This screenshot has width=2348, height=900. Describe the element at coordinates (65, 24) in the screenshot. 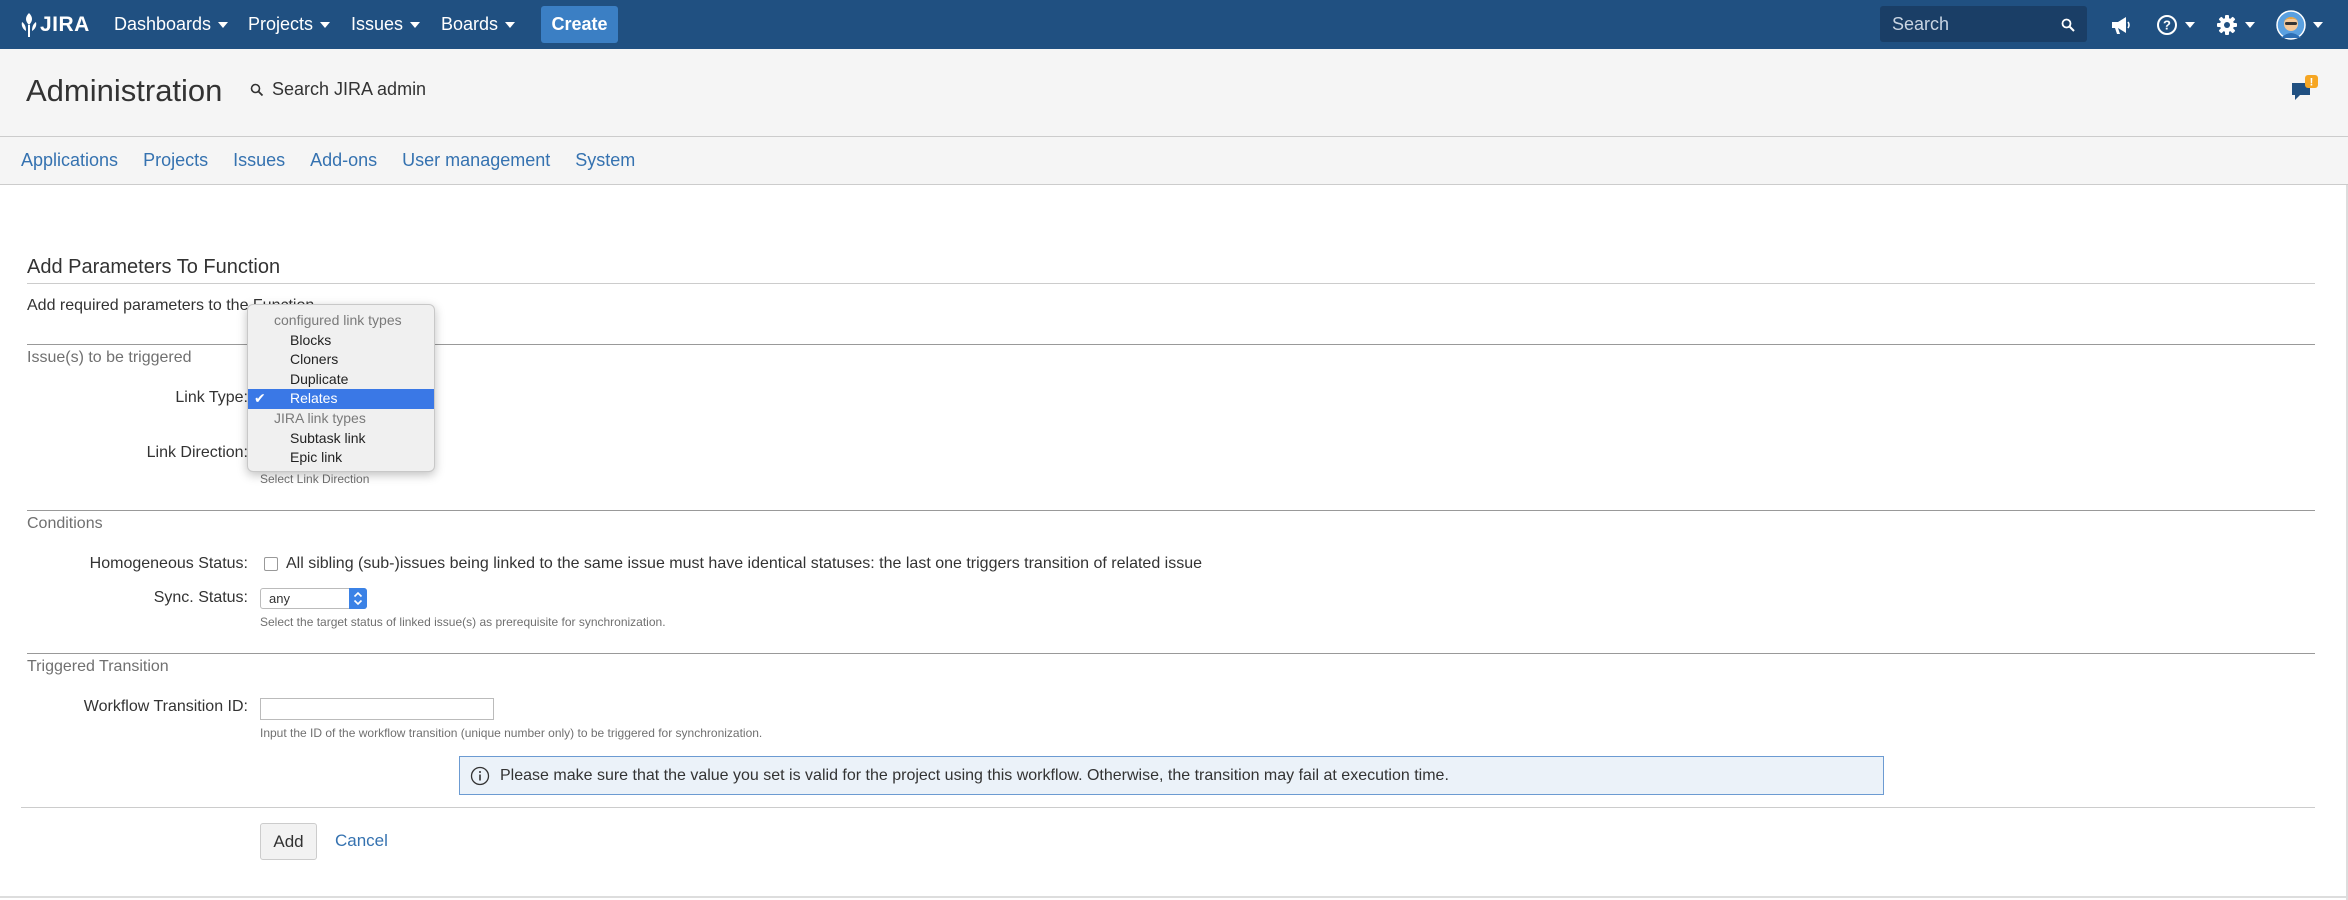

I see `logo-text: JIRA` at that location.